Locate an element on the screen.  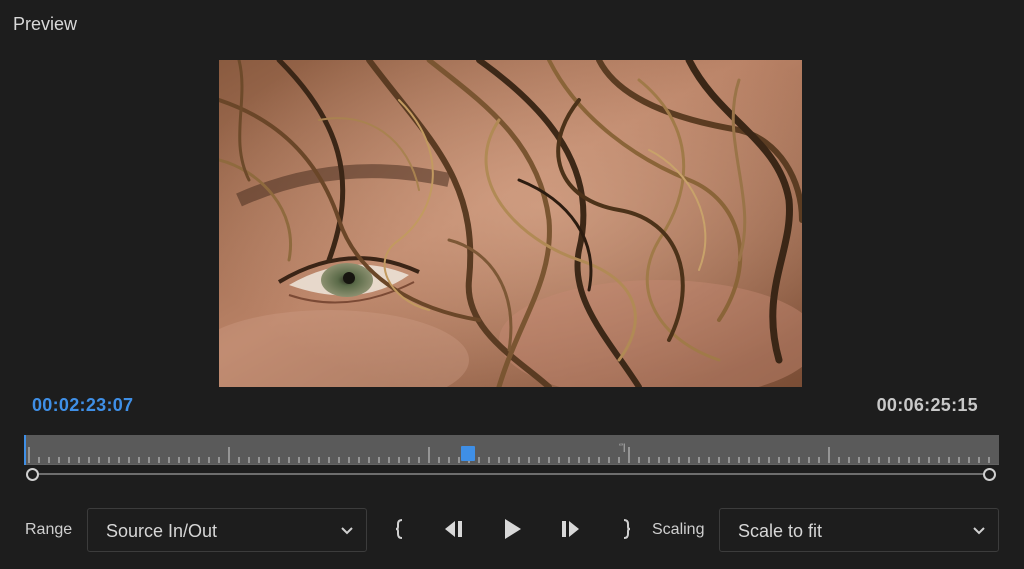
scaling-value: Scale to fit is located at coordinates (780, 531).